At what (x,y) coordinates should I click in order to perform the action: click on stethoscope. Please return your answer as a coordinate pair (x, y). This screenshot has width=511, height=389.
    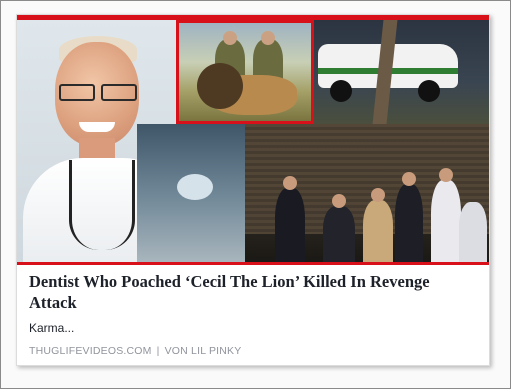
    Looking at the image, I should click on (102, 205).